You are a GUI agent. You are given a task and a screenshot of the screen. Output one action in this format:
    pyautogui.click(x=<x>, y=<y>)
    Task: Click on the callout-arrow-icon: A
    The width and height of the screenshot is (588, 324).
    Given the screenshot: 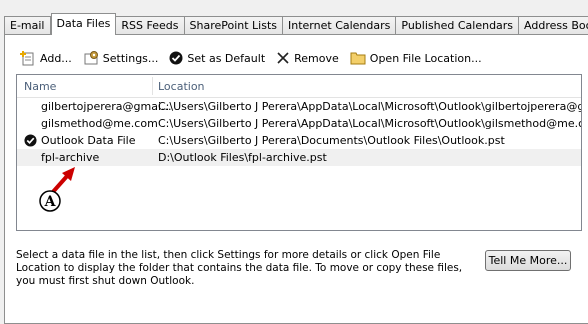 What is the action you would take?
    pyautogui.click(x=57, y=189)
    